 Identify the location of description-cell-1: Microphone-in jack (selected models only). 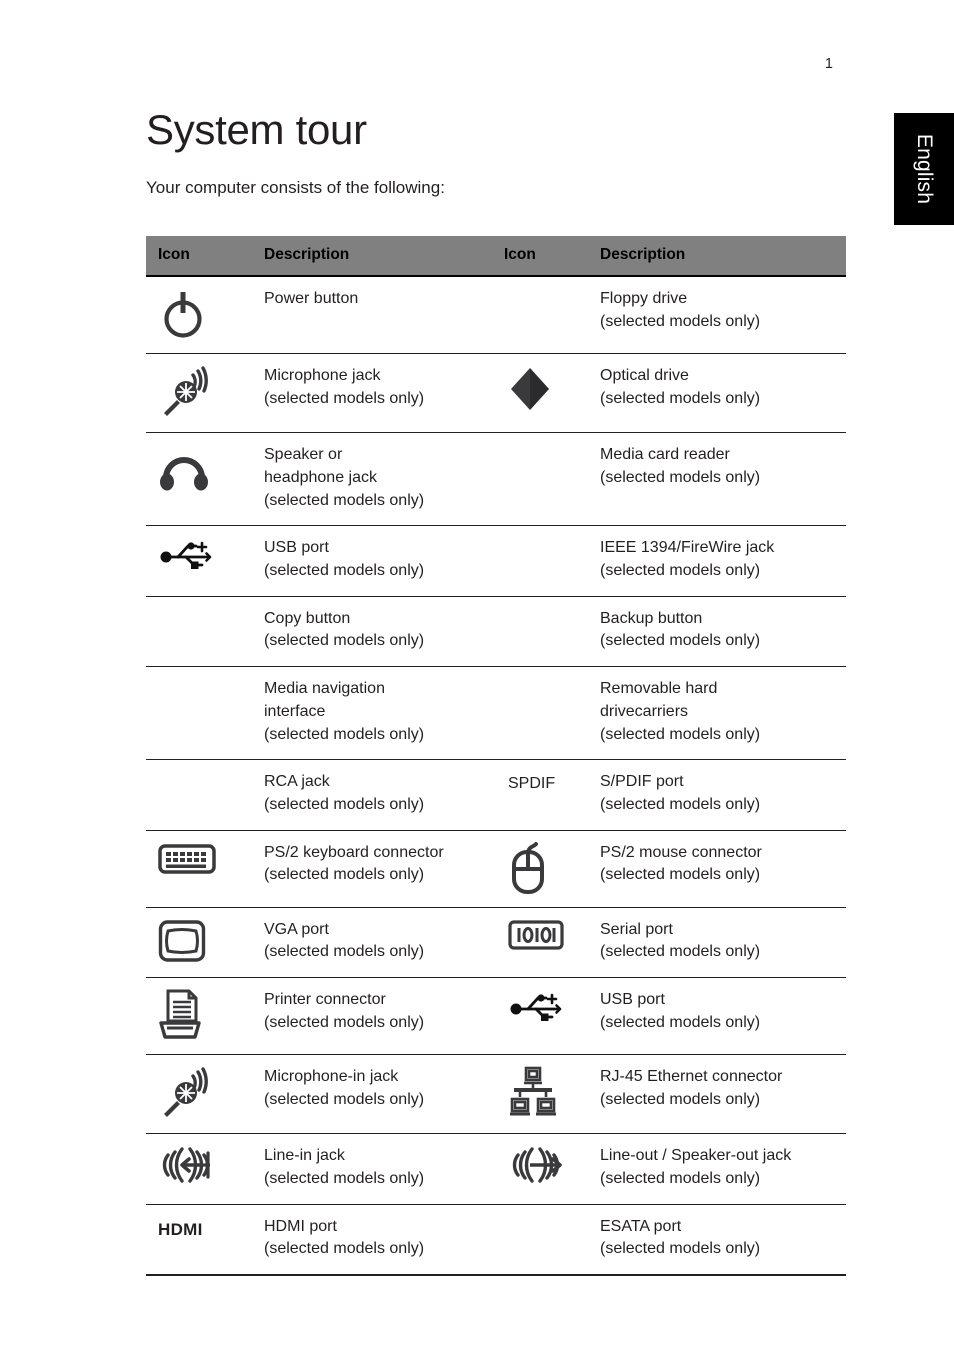
(384, 1094).